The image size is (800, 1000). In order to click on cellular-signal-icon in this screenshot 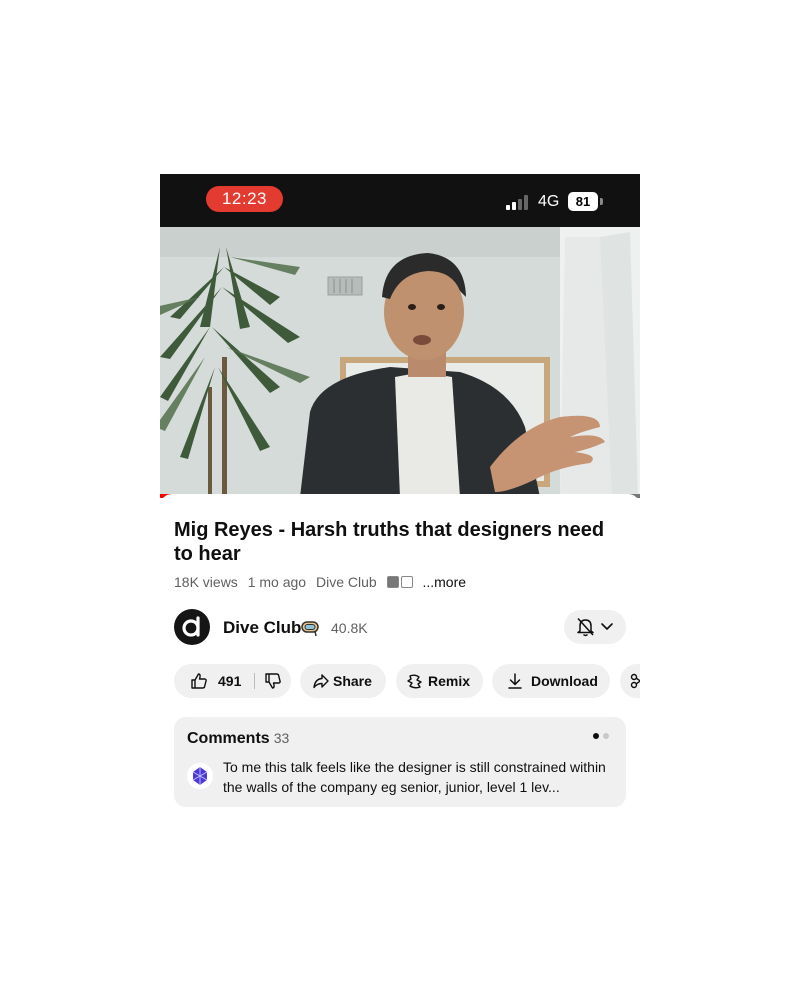, I will do `click(519, 202)`.